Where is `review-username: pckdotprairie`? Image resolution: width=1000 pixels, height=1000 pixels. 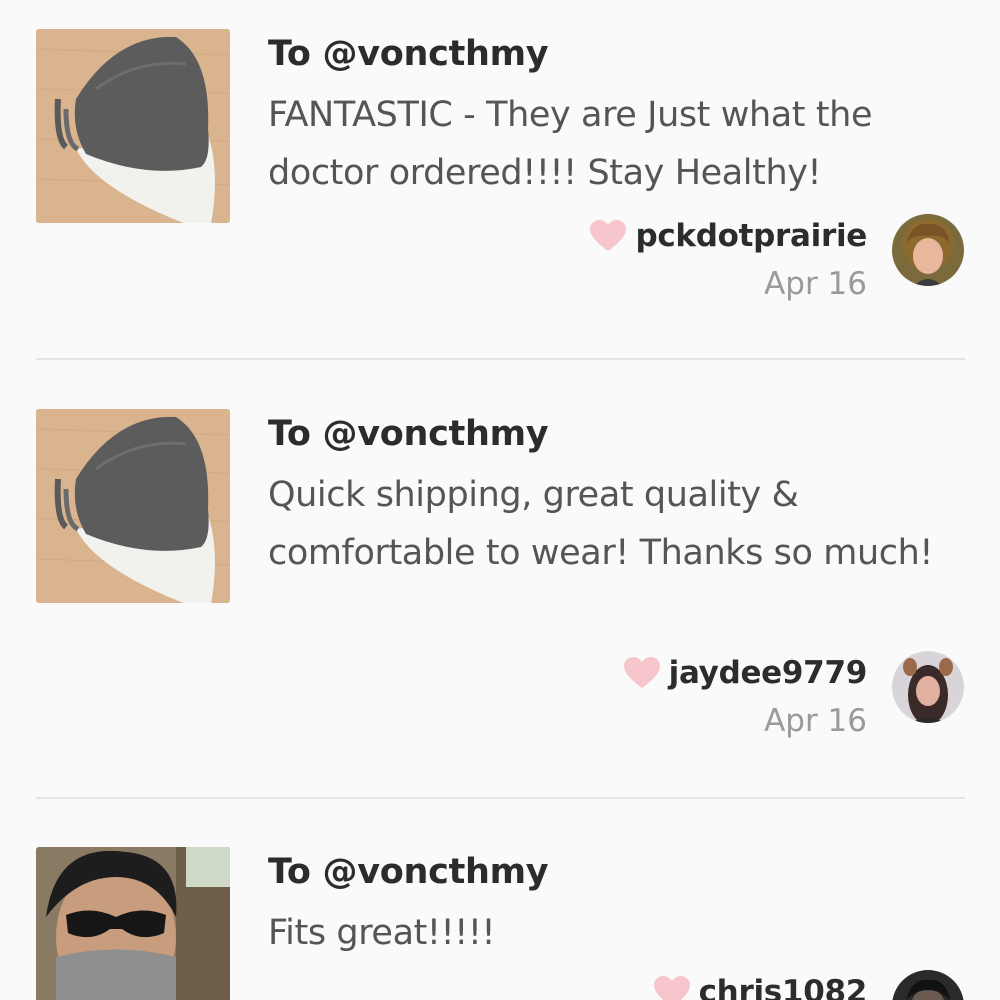
review-username: pckdotprairie is located at coordinates (751, 236).